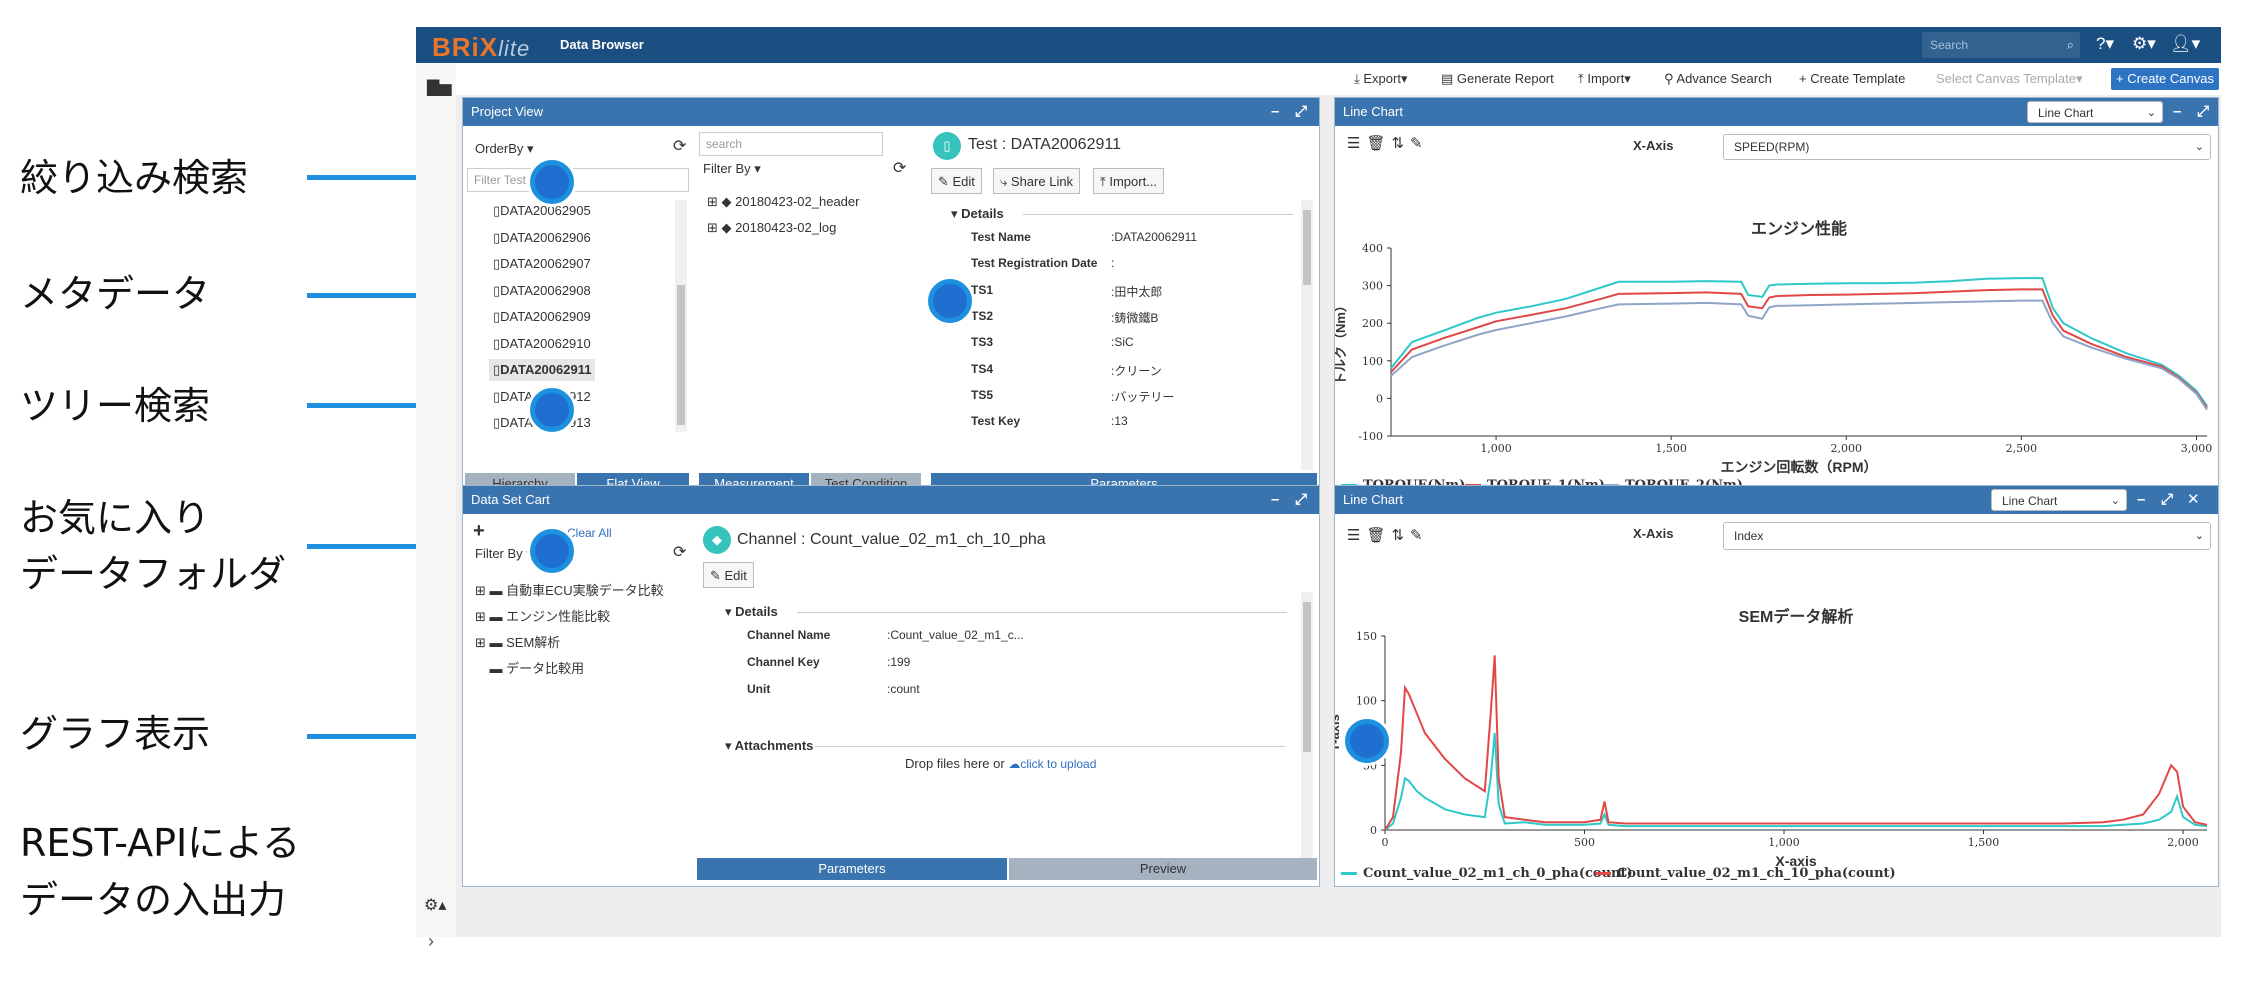 Image resolution: width=2254 pixels, height=983 pixels. Describe the element at coordinates (2009, 79) in the screenshot. I see `select-canvas-template-dropdown: Select Canvas Template▾` at that location.